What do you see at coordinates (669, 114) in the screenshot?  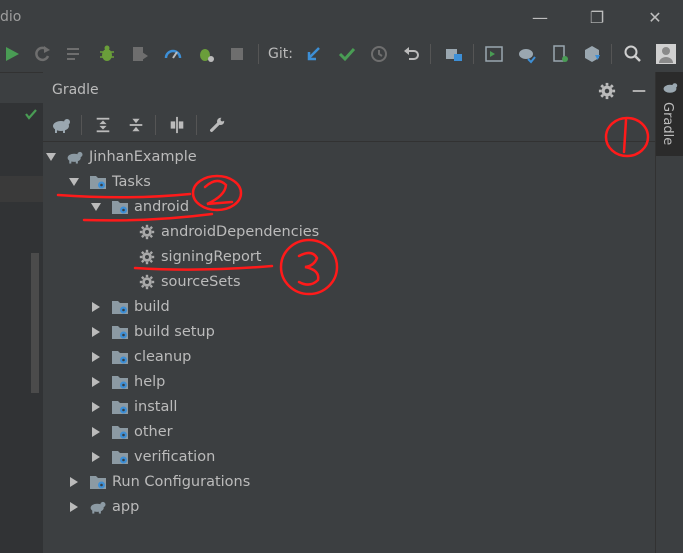 I see `gradle-side-tab: Gradle` at bounding box center [669, 114].